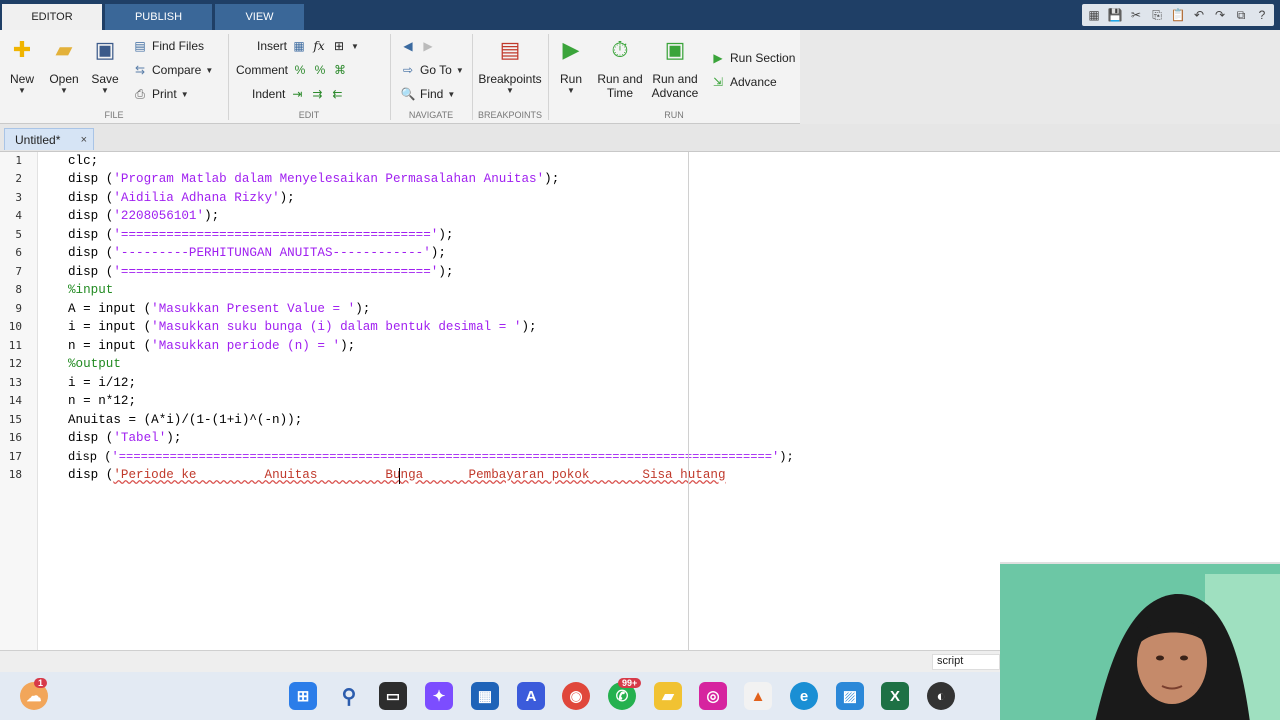 This screenshot has height=720, width=1280. What do you see at coordinates (576, 696) in the screenshot?
I see `chrome-icon: ◉` at bounding box center [576, 696].